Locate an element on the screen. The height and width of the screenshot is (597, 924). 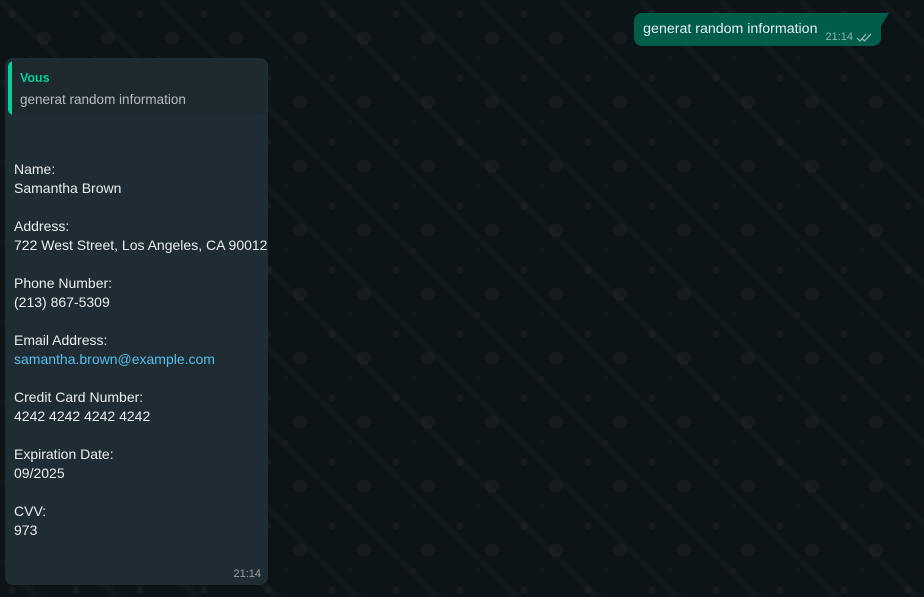
quoted-message: Vous generat random information is located at coordinates (136, 88).